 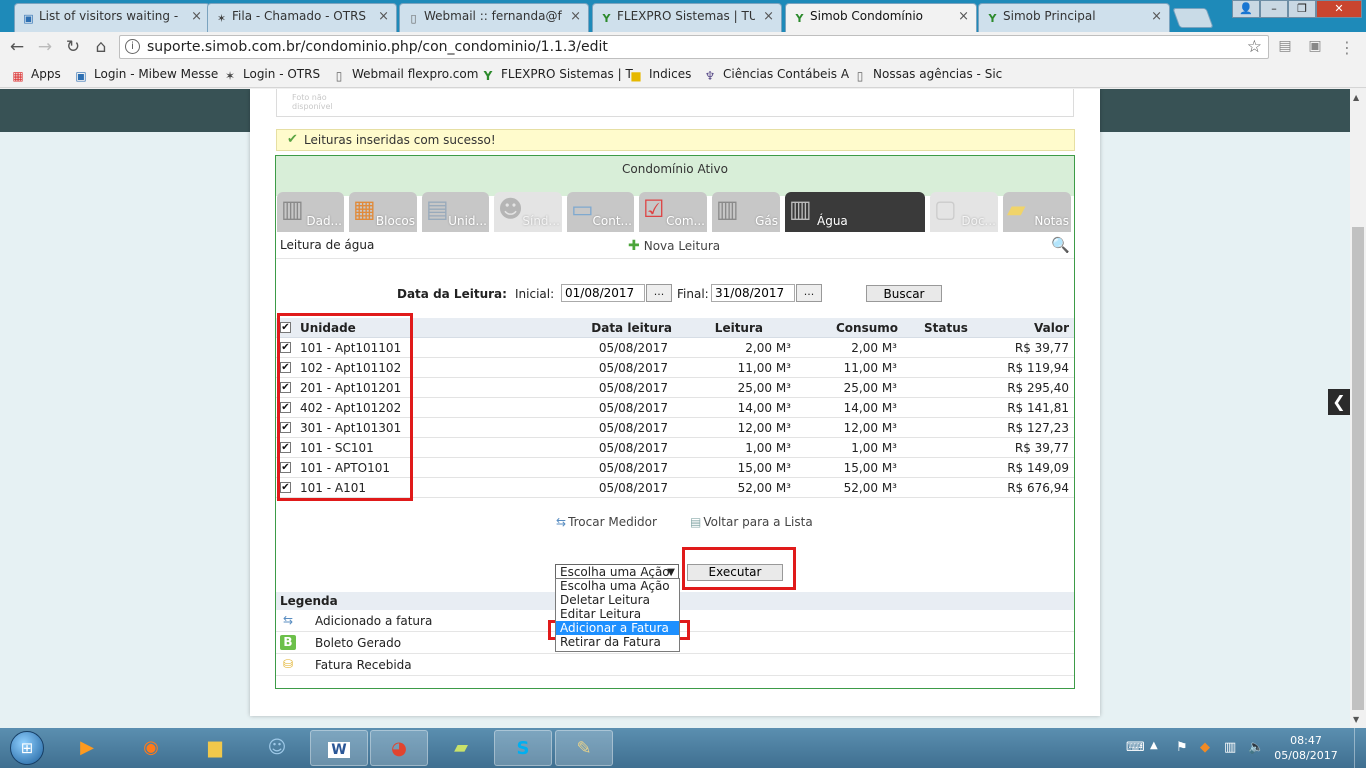 I want to click on tab-blocos: ▦ Blocos, so click(x=383, y=212).